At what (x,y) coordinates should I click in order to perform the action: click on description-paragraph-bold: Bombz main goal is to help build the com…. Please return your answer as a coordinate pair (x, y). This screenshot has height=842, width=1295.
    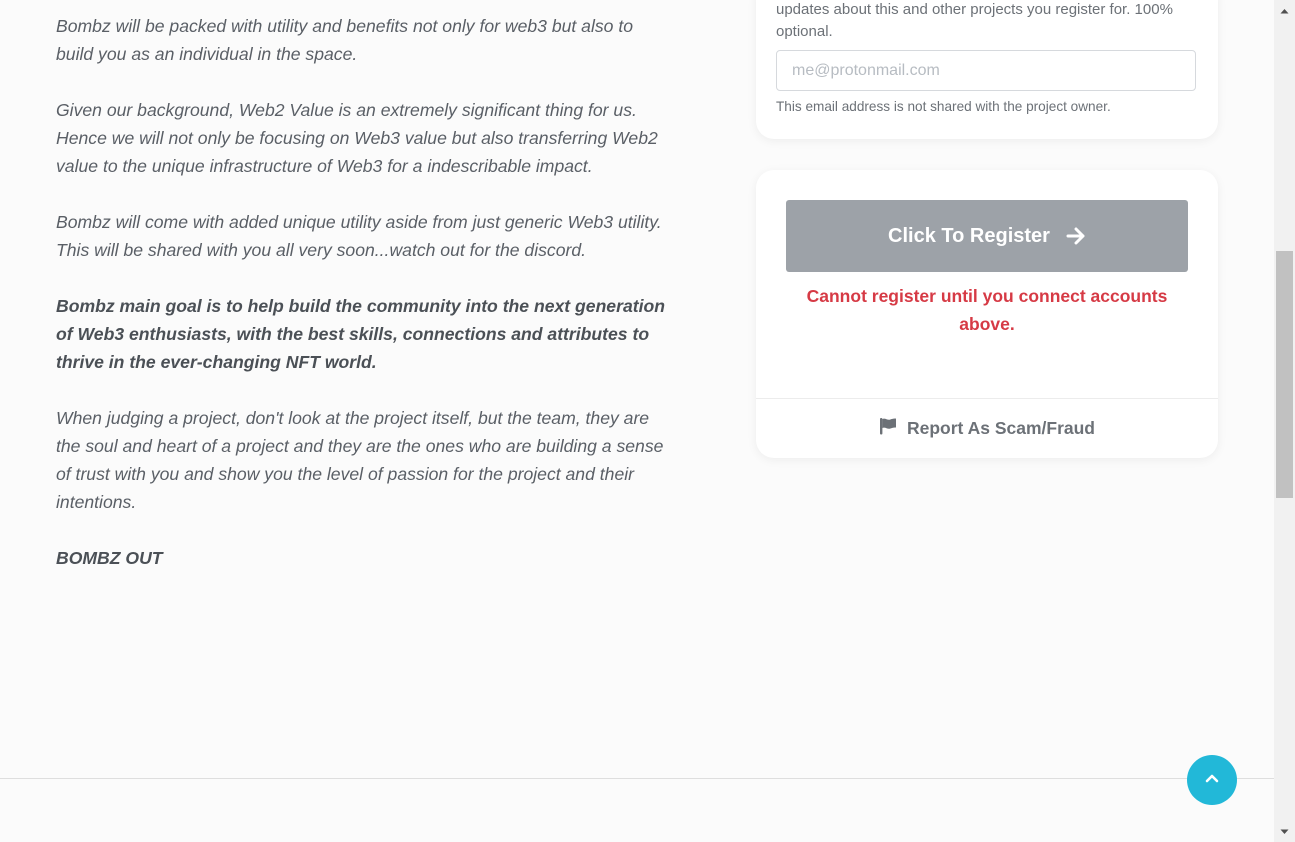
    Looking at the image, I should click on (360, 334).